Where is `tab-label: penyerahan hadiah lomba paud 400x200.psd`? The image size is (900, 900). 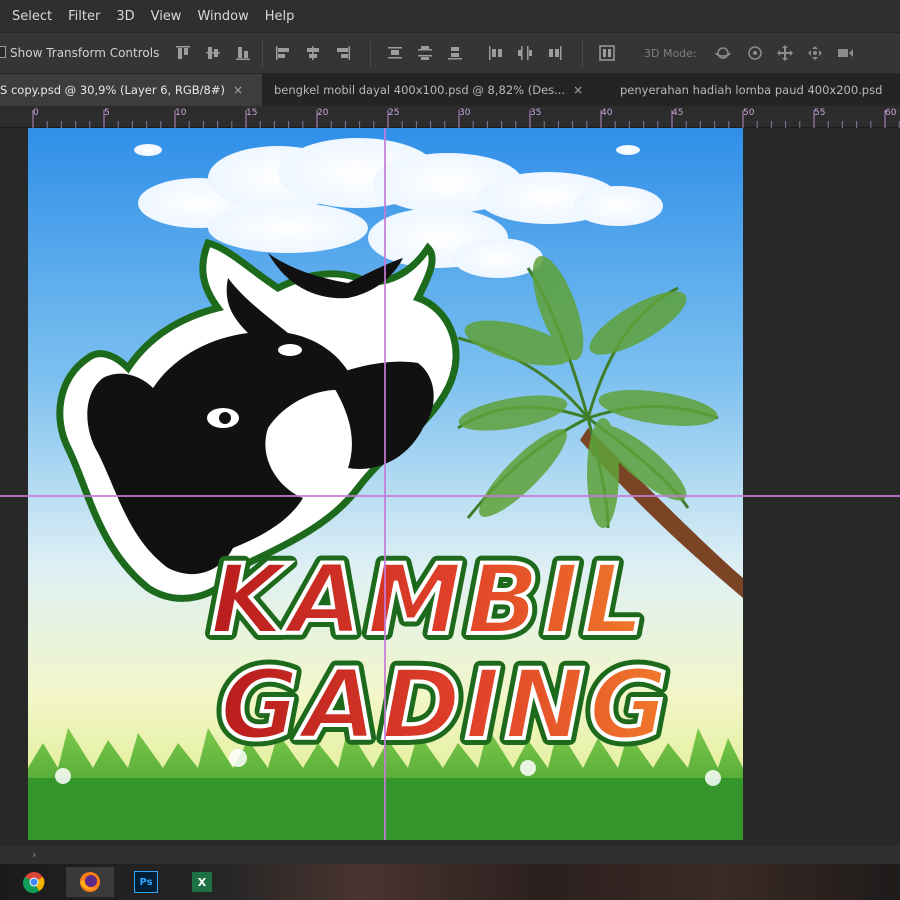
tab-label: penyerahan hadiah lomba paud 400x200.psd is located at coordinates (751, 90).